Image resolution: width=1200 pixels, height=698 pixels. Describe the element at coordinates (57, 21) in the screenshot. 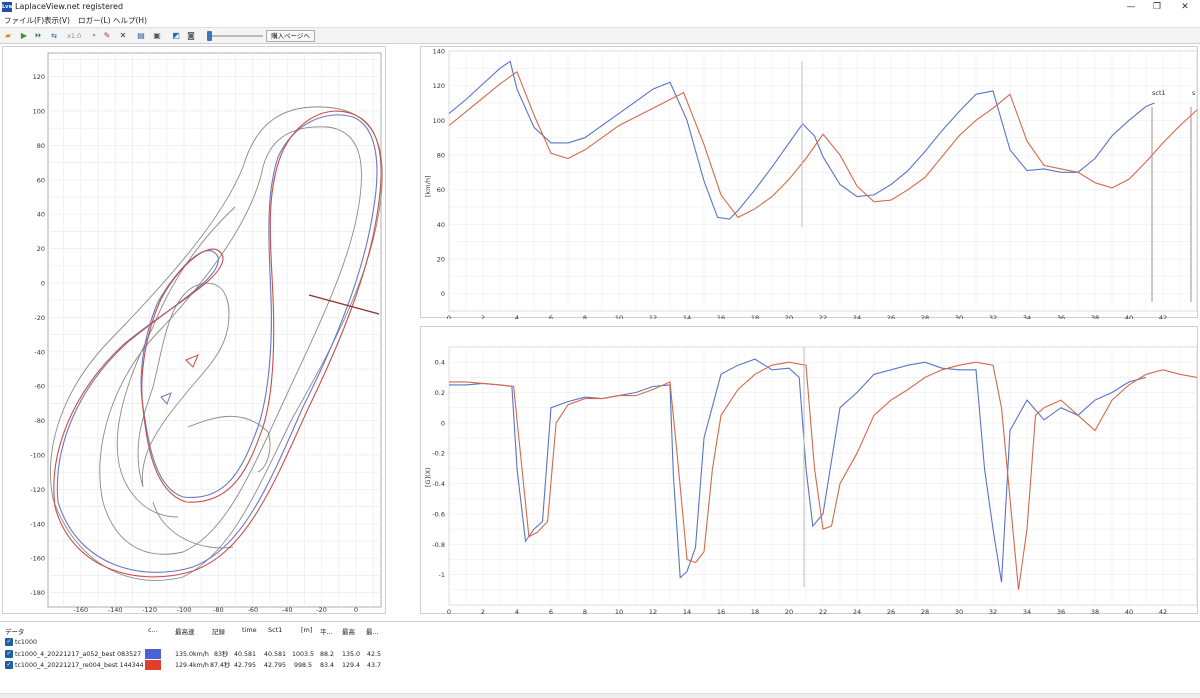

I see `menu-view: 表示(V)` at that location.